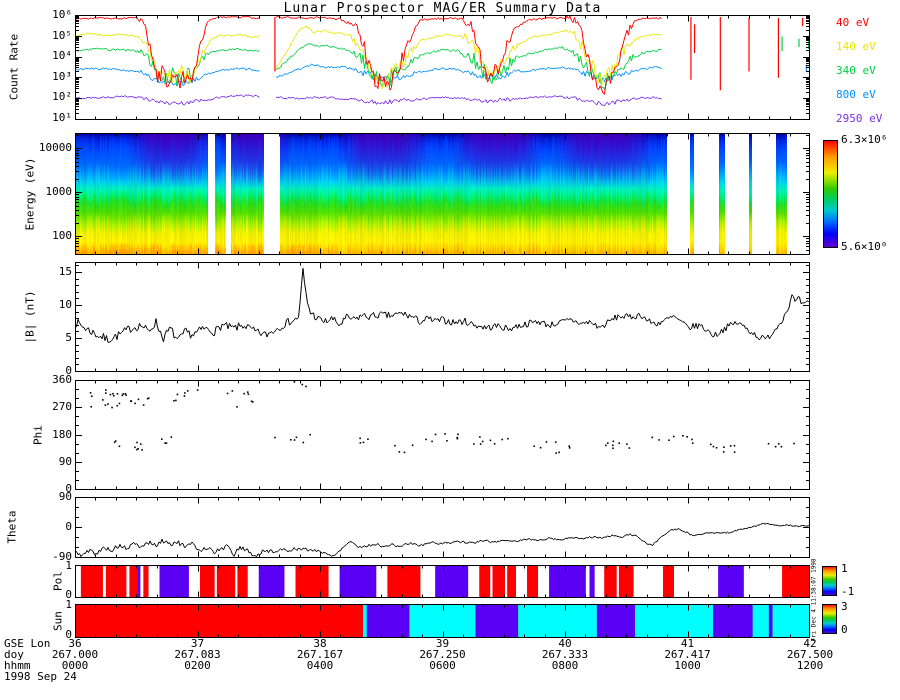 The image size is (900, 700). What do you see at coordinates (442, 317) in the screenshot?
I see `b-magnitude-plot` at bounding box center [442, 317].